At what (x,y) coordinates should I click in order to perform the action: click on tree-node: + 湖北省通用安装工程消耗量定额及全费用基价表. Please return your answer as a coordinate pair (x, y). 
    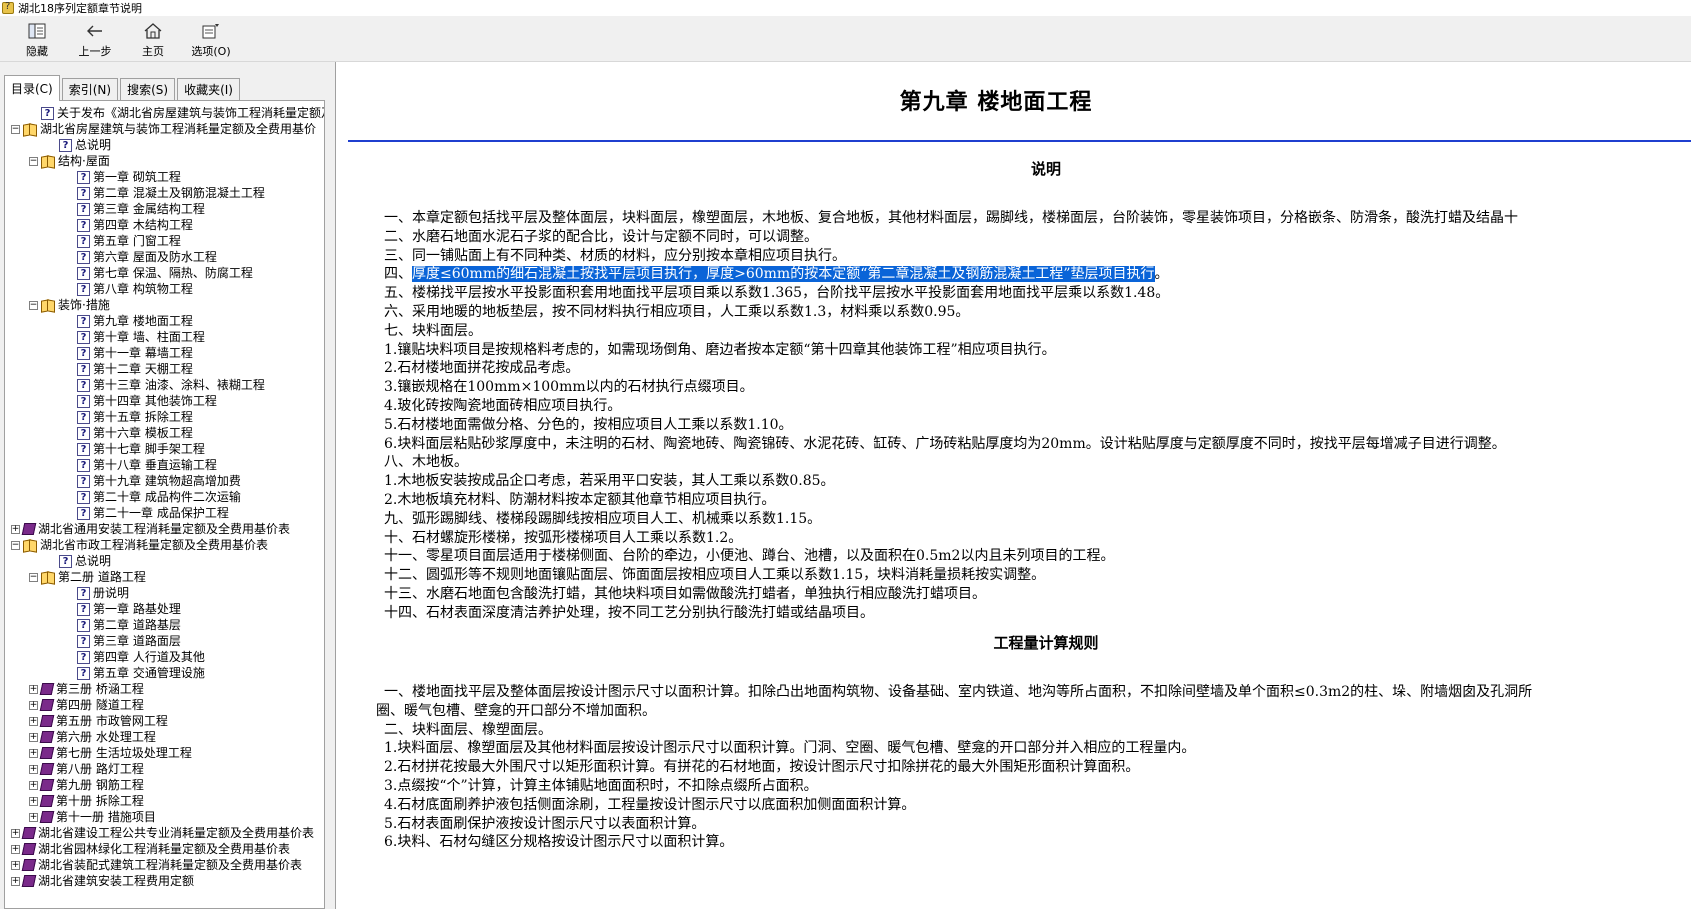
    Looking at the image, I should click on (165, 529).